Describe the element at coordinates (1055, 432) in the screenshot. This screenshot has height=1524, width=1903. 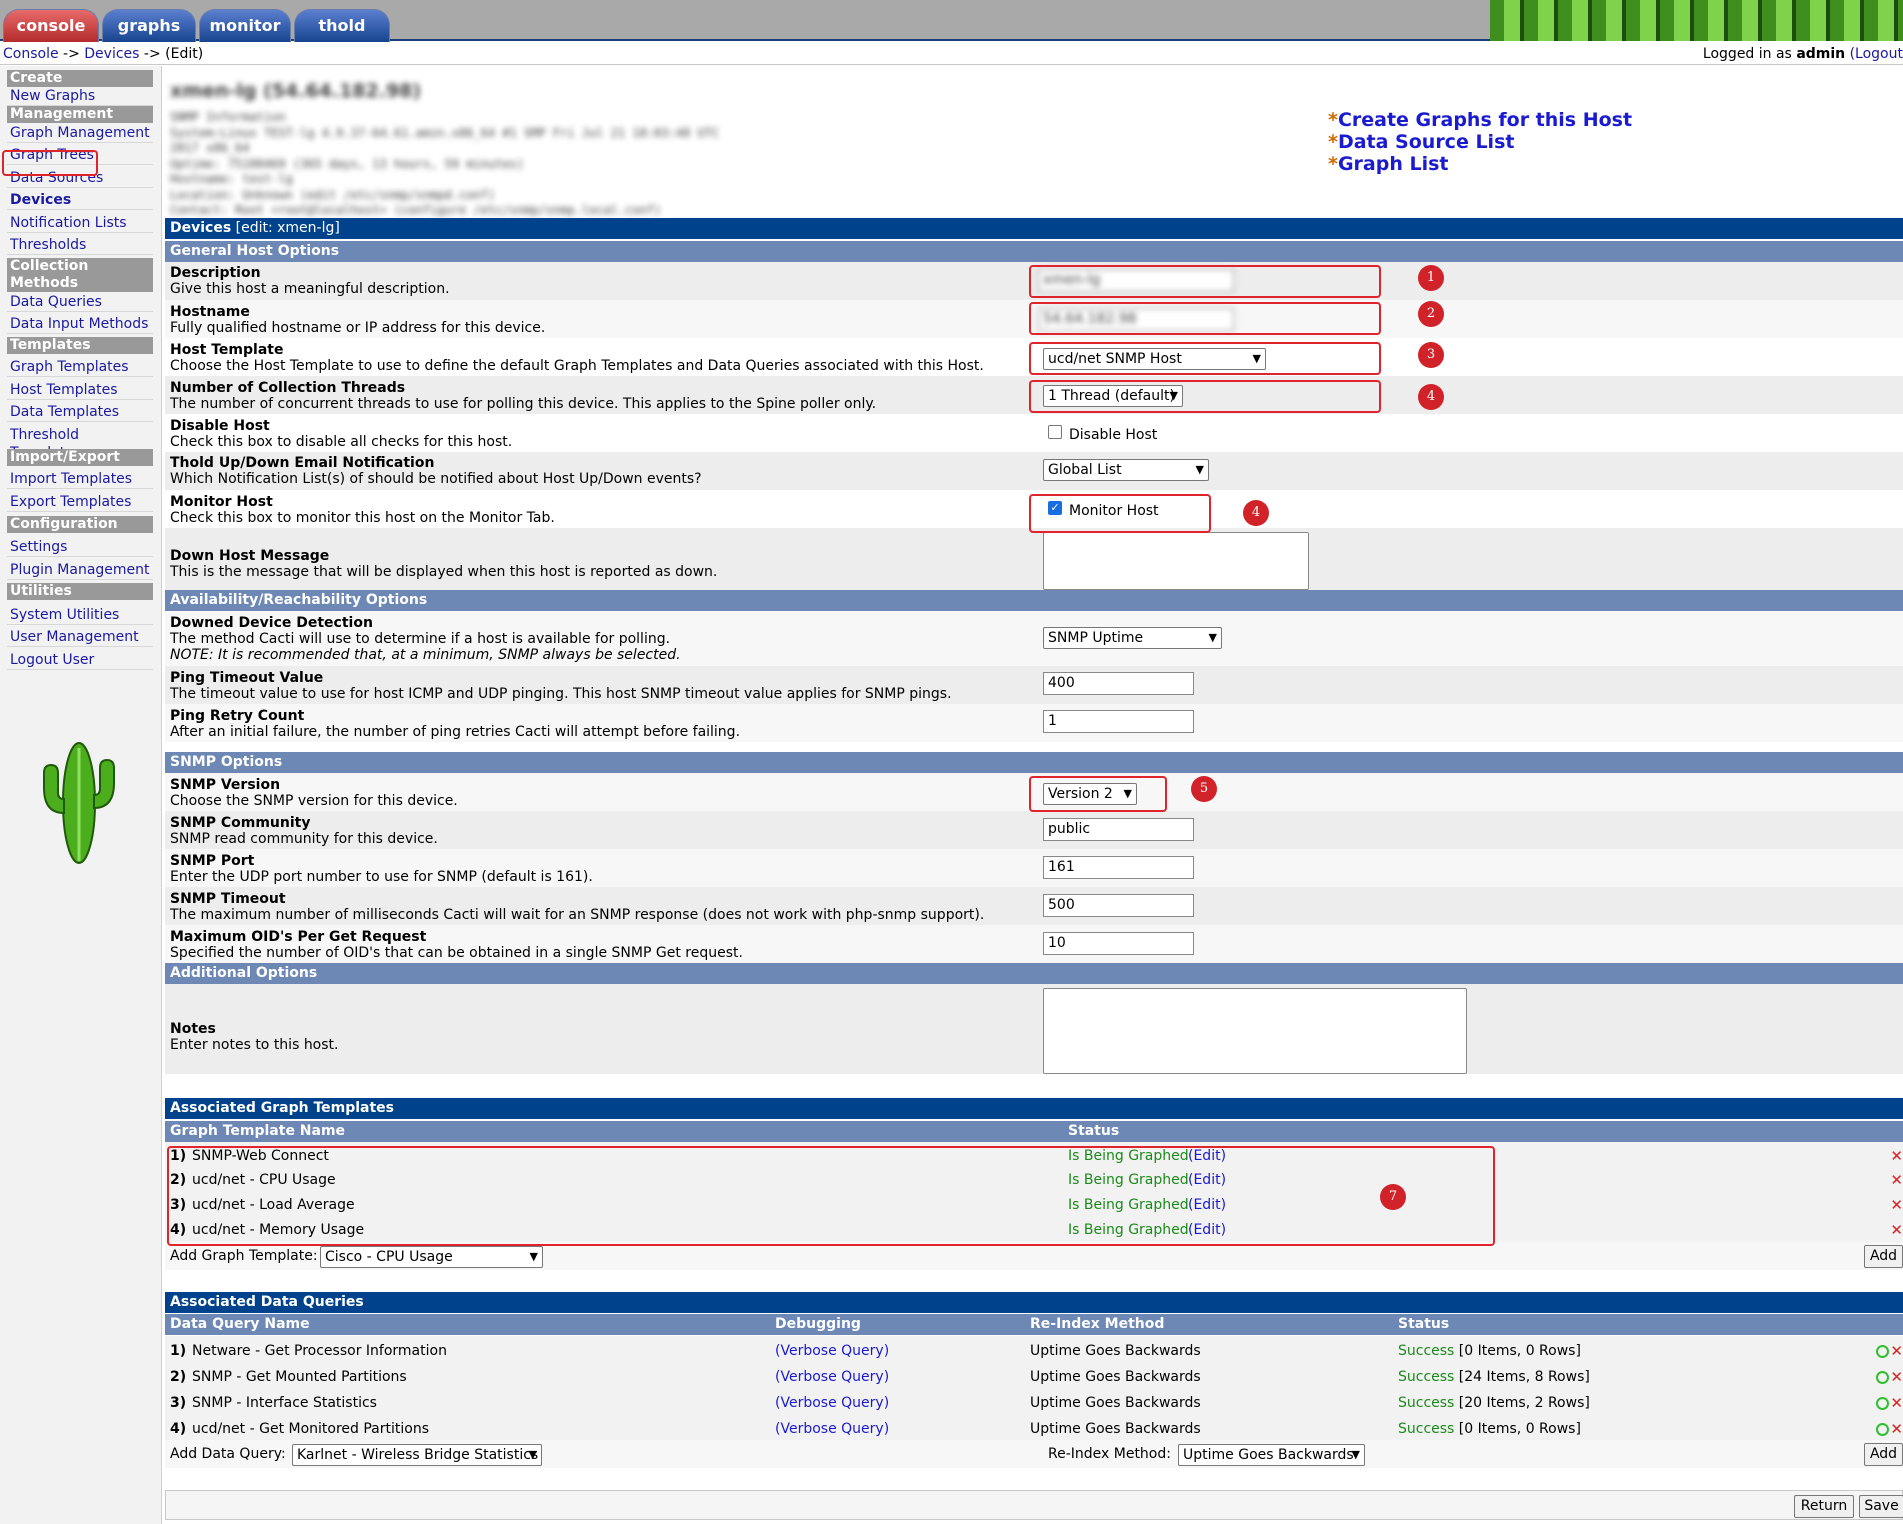
I see `disable-host-checkbox` at that location.